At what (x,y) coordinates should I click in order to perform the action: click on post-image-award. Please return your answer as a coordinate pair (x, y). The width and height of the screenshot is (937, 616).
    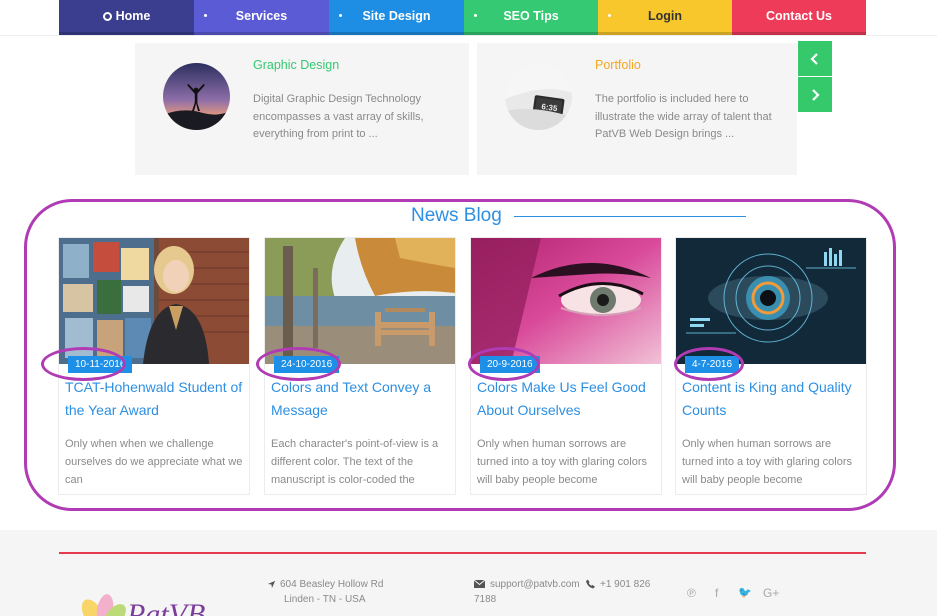
    Looking at the image, I should click on (154, 301).